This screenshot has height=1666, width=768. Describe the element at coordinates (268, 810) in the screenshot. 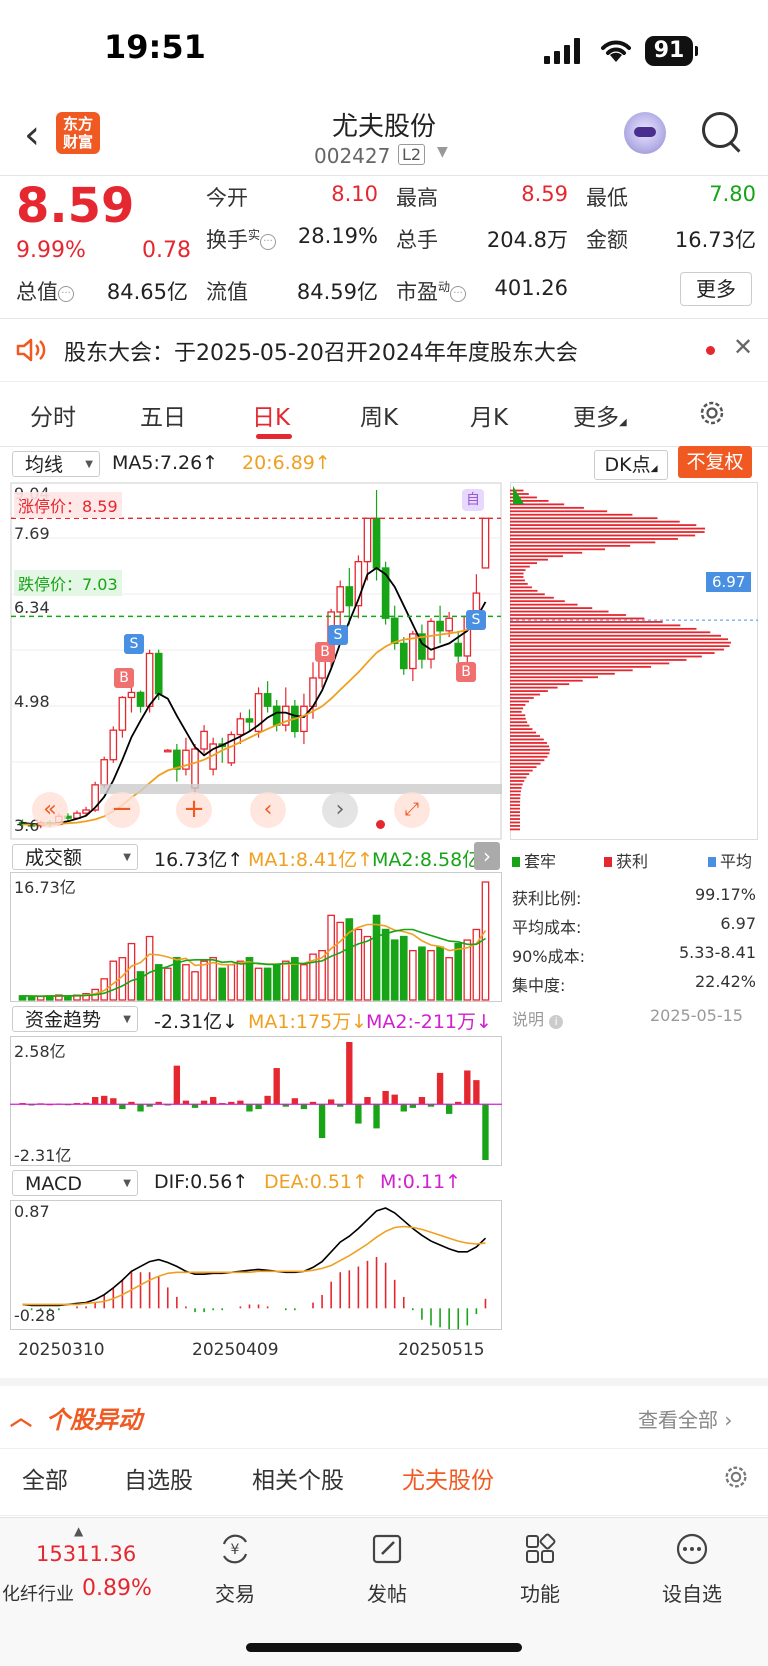

I see `scroll-left-icon: ‹` at that location.